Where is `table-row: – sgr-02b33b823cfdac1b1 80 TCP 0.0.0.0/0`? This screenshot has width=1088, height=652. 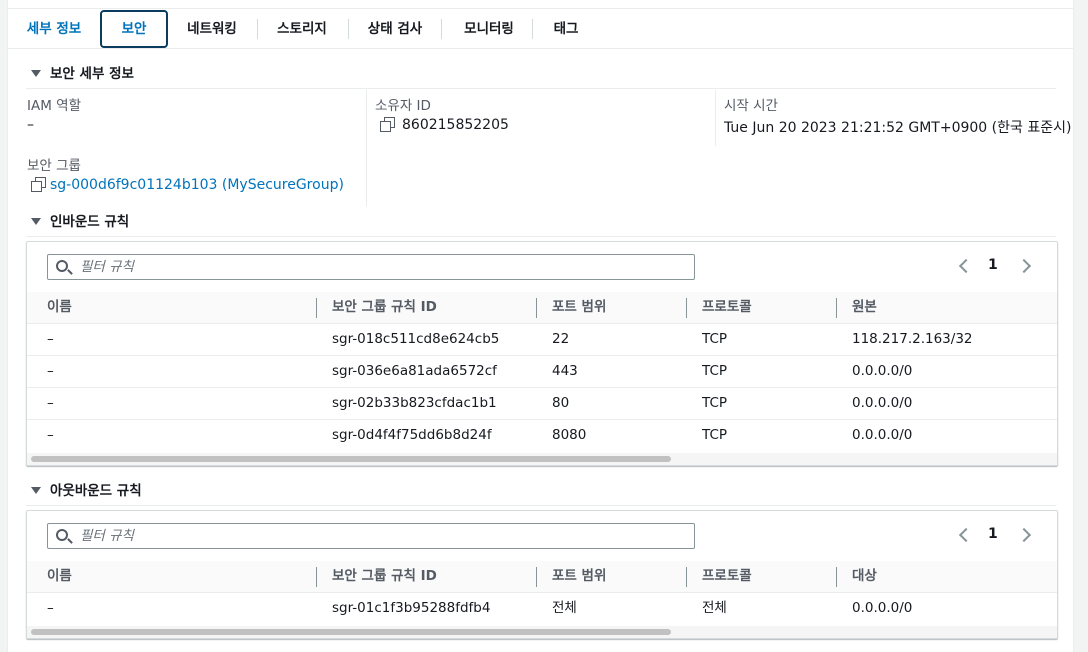
table-row: – sgr-02b33b823cfdac1b1 80 TCP 0.0.0.0/0 is located at coordinates (542, 404).